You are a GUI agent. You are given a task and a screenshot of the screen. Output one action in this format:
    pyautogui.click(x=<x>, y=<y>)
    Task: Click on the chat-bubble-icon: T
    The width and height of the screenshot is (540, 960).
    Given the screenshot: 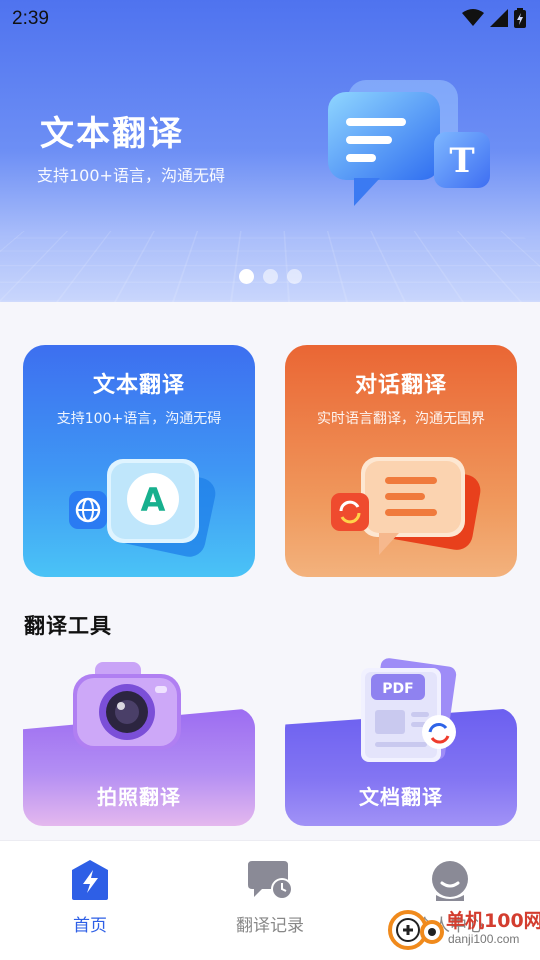 What is the action you would take?
    pyautogui.click(x=408, y=146)
    